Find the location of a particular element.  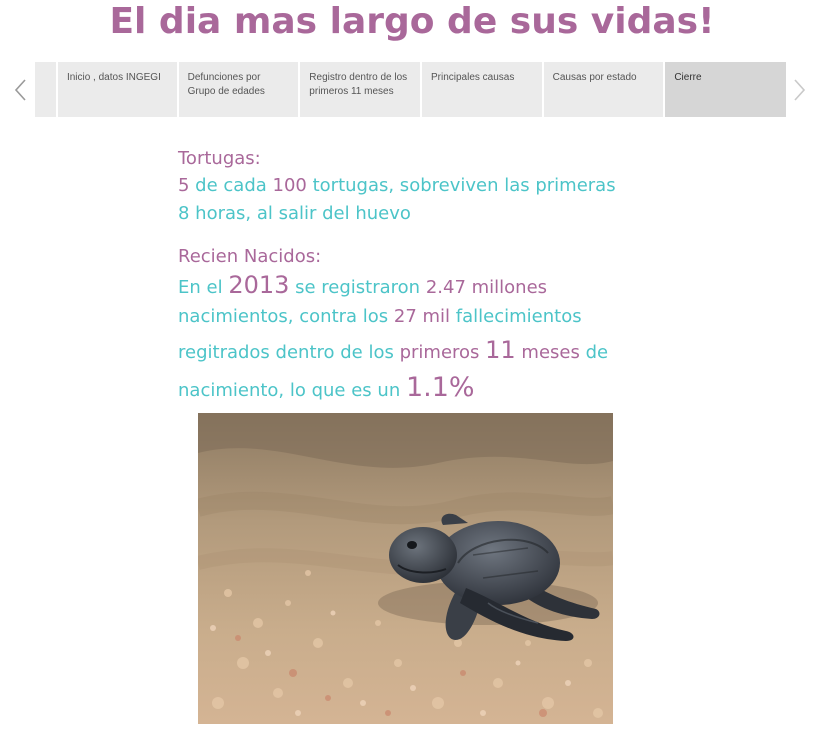

chevron-right-icon is located at coordinates (799, 90).